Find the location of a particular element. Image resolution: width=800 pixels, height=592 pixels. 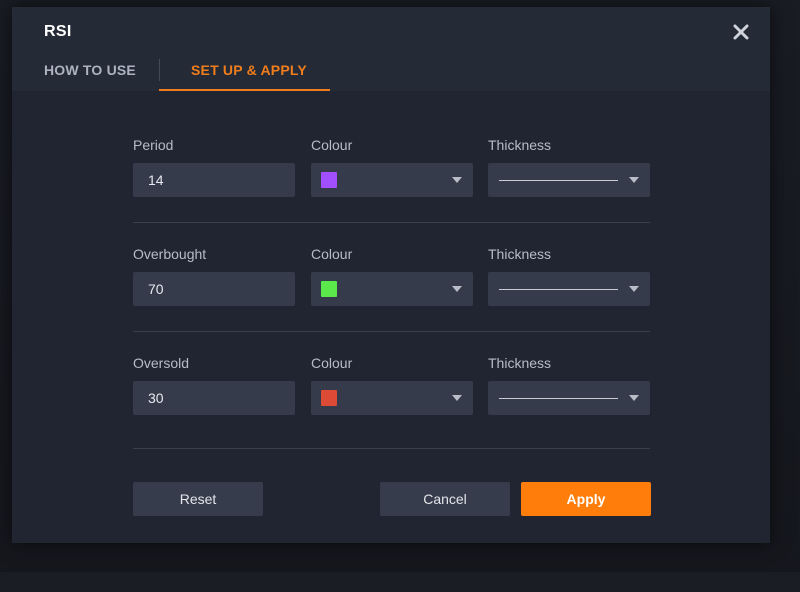

oversold-colour-select is located at coordinates (392, 398).